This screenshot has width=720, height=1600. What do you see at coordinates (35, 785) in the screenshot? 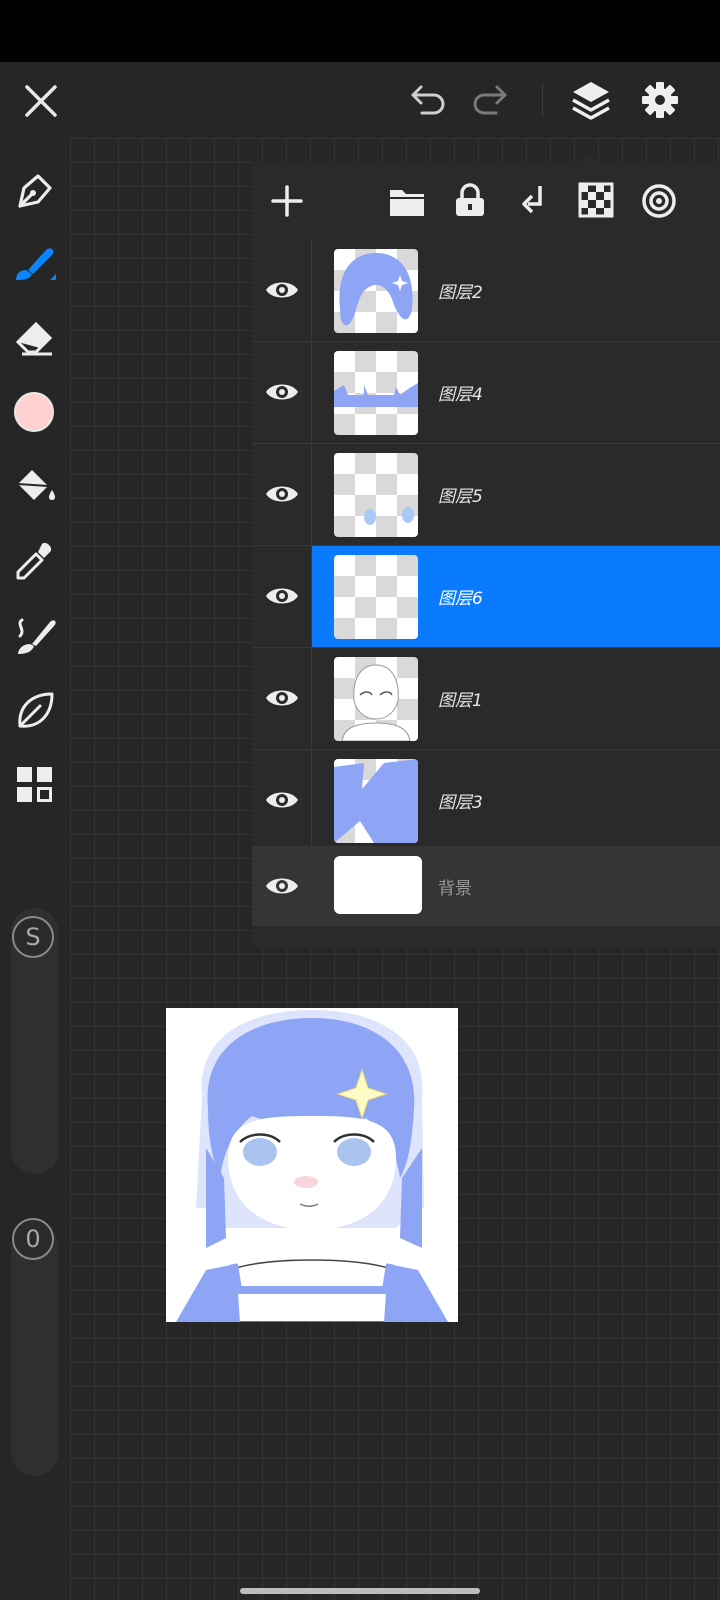
I see `grid-apps-icon` at bounding box center [35, 785].